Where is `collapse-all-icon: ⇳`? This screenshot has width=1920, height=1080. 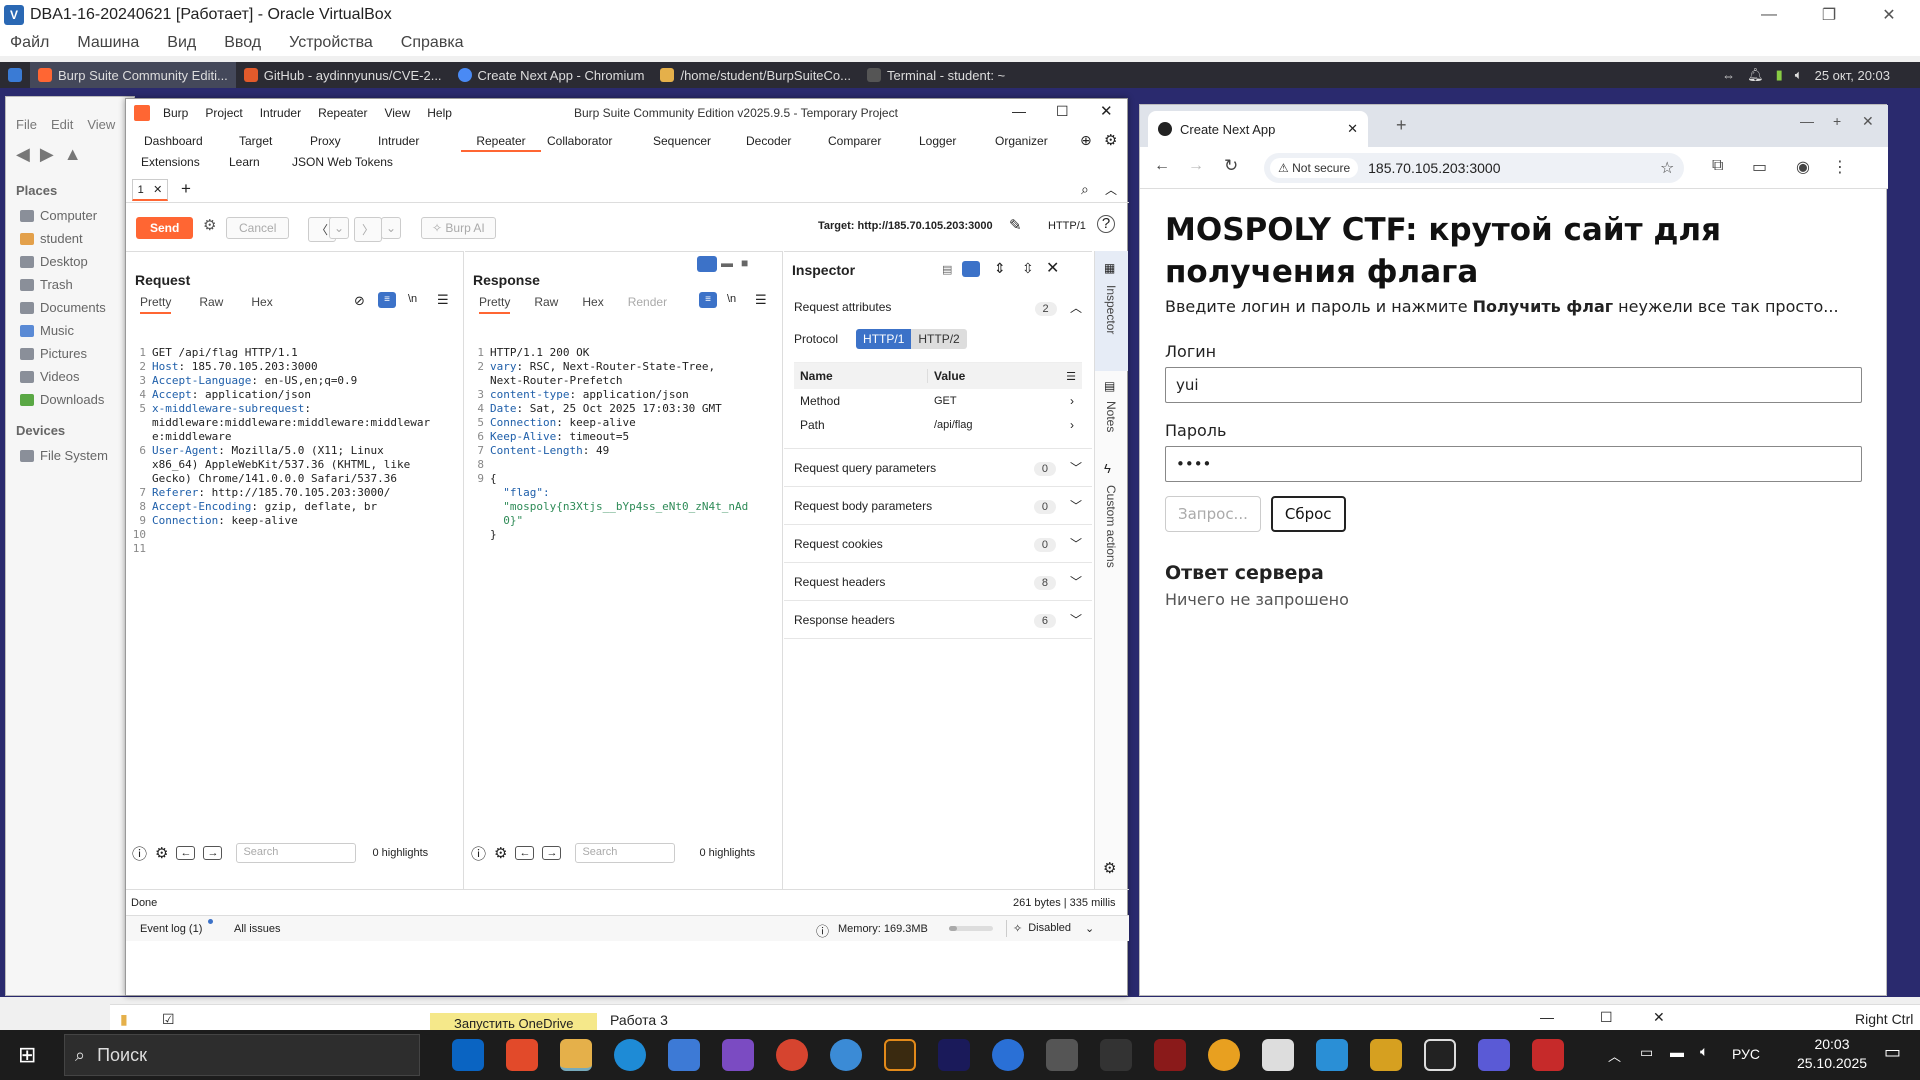
collapse-all-icon: ⇳ is located at coordinates (1028, 268).